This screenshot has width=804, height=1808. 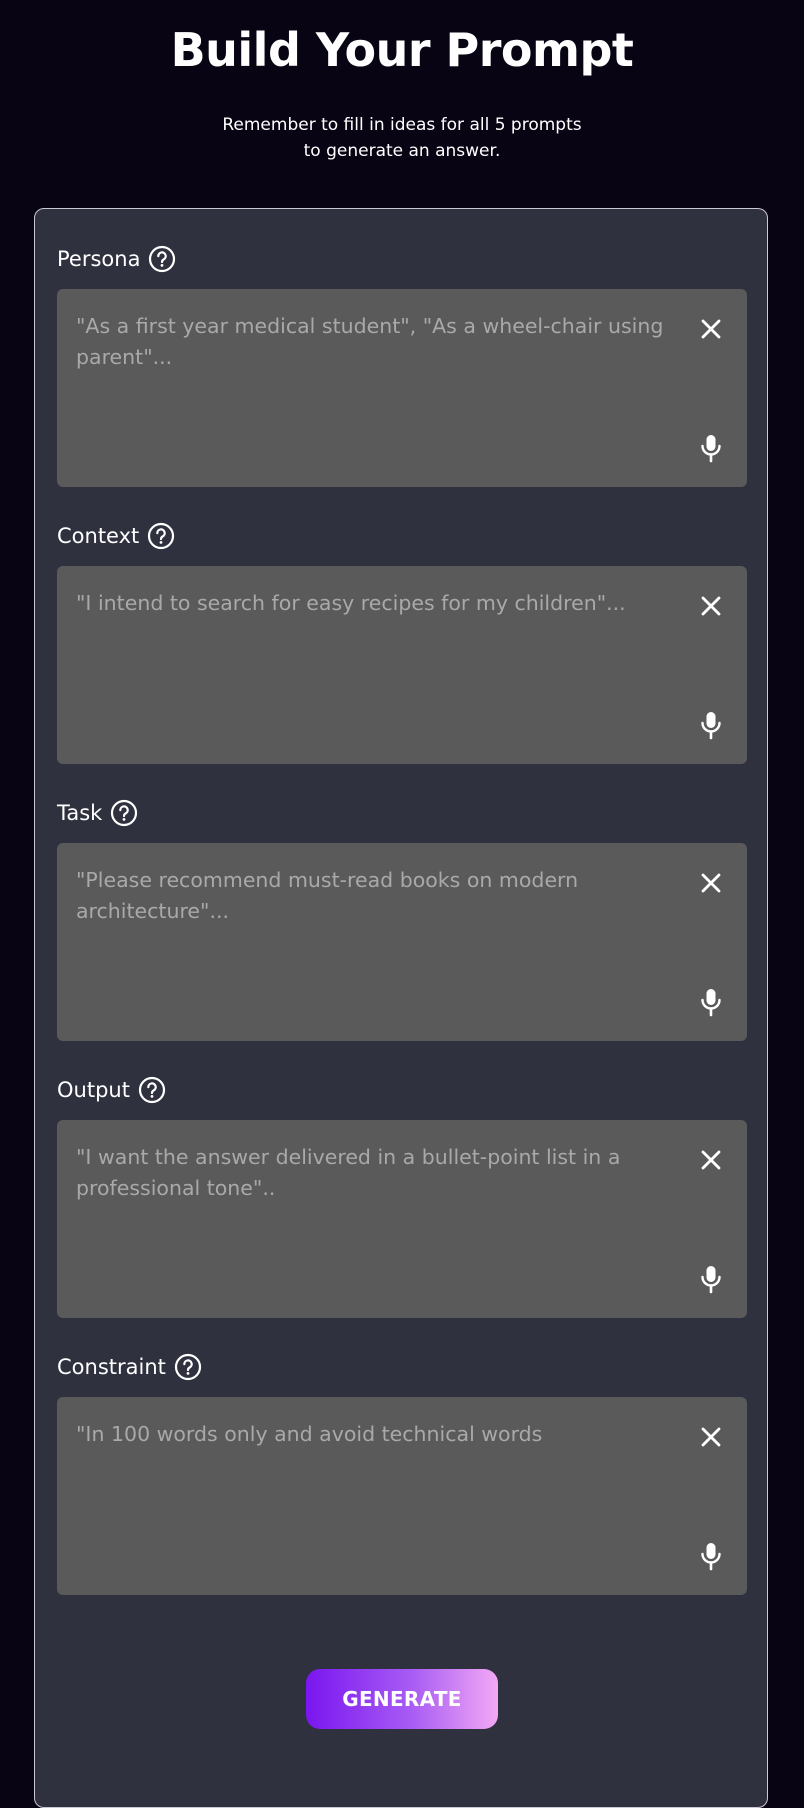 I want to click on constraint-input-box, so click(x=402, y=1496).